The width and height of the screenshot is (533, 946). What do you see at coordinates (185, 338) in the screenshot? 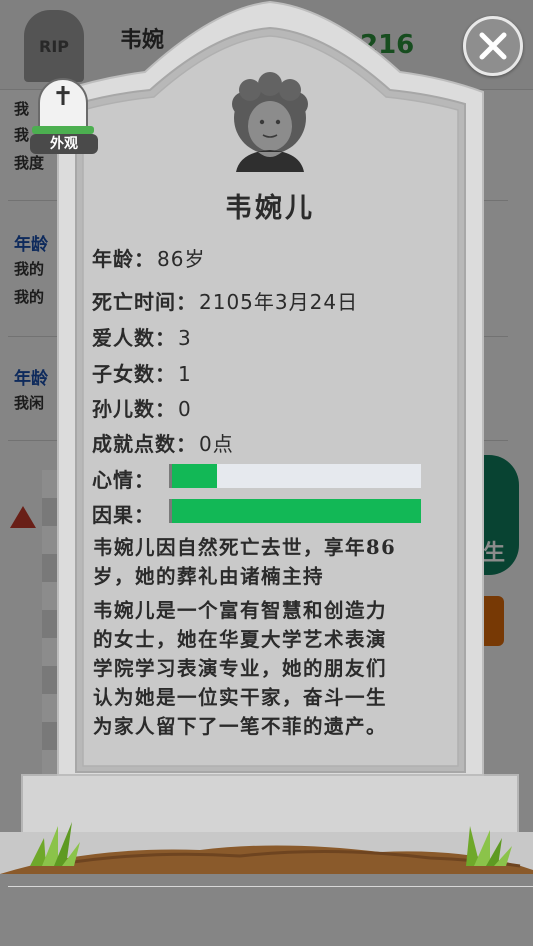
I see `lovers-value: 3` at bounding box center [185, 338].